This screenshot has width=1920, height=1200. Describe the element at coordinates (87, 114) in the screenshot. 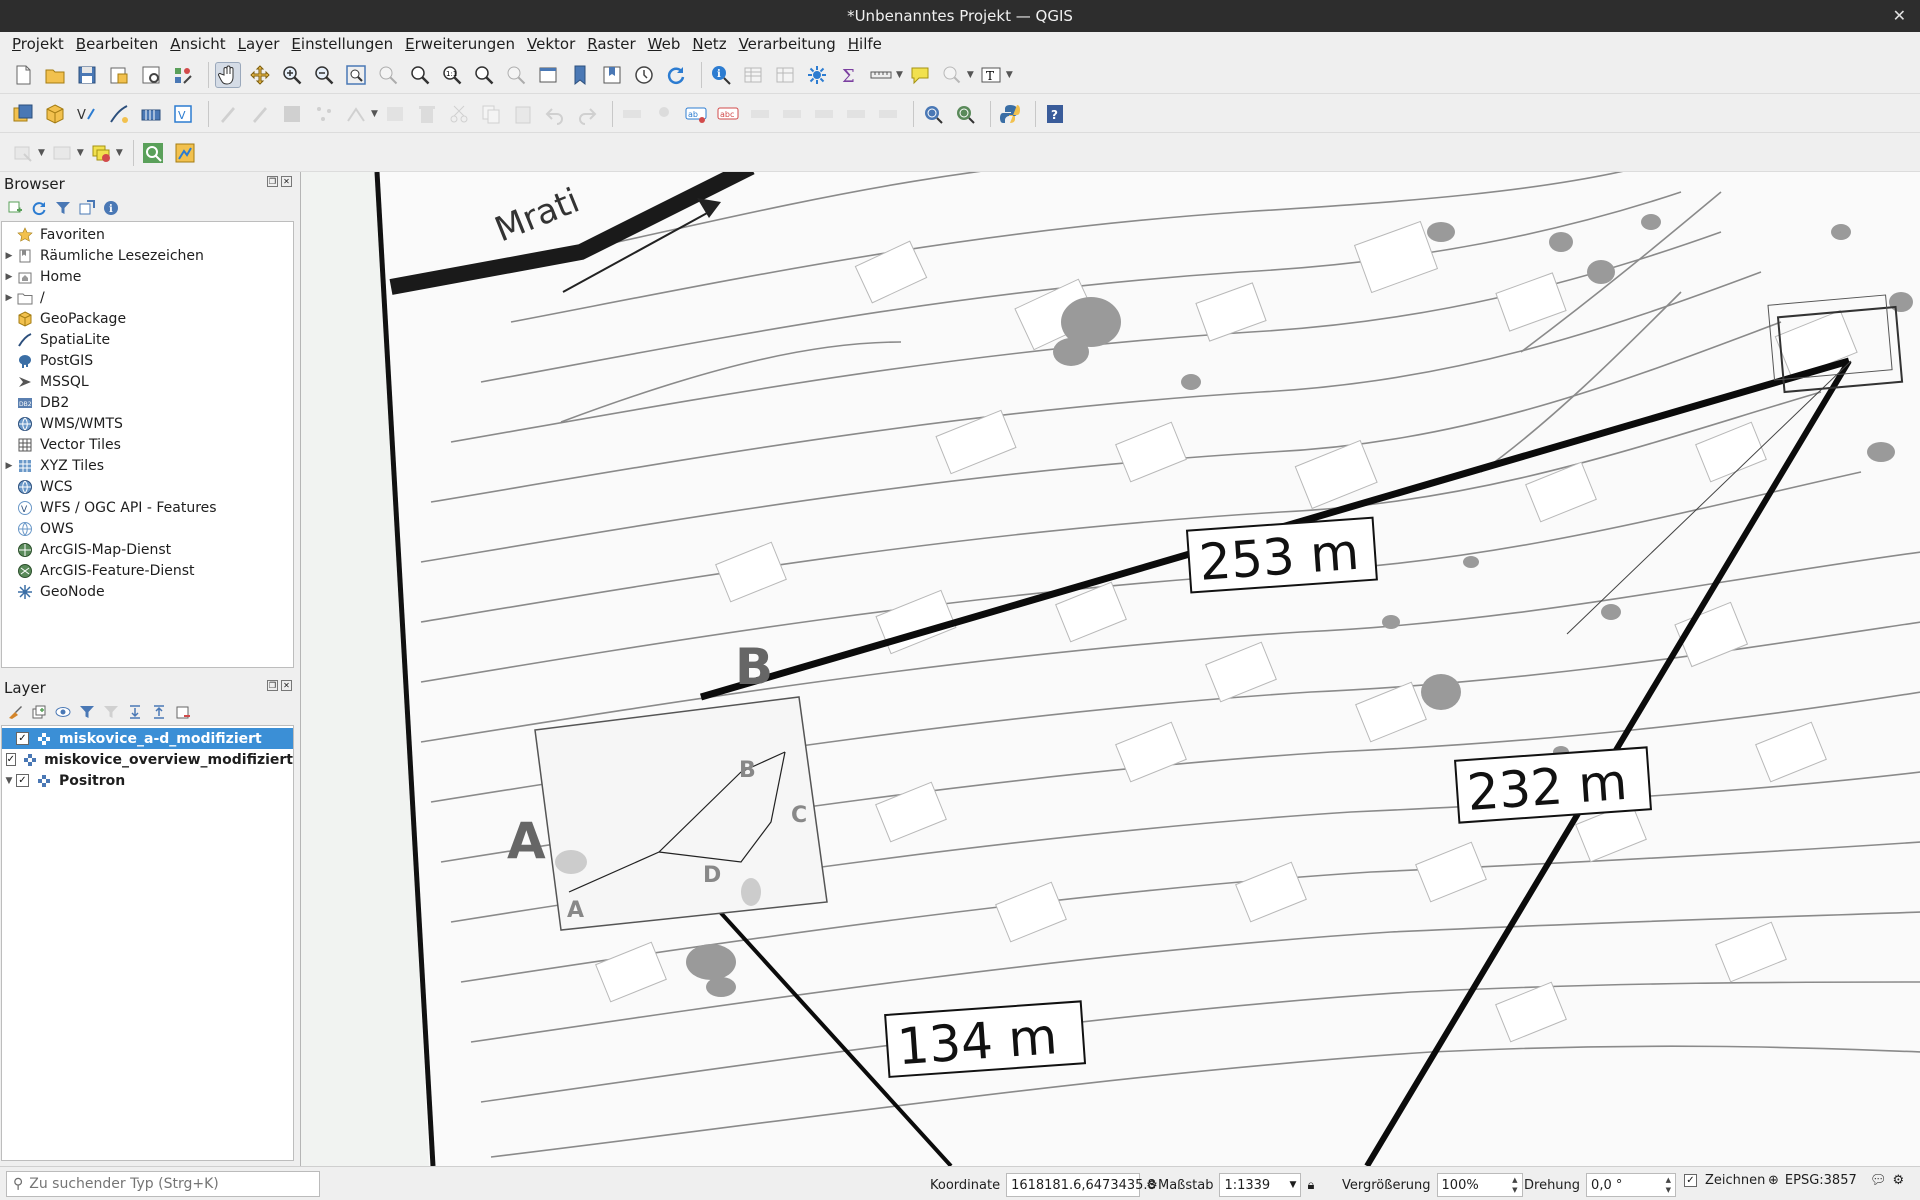

I see `new-shapefile-layer-icon: V` at that location.